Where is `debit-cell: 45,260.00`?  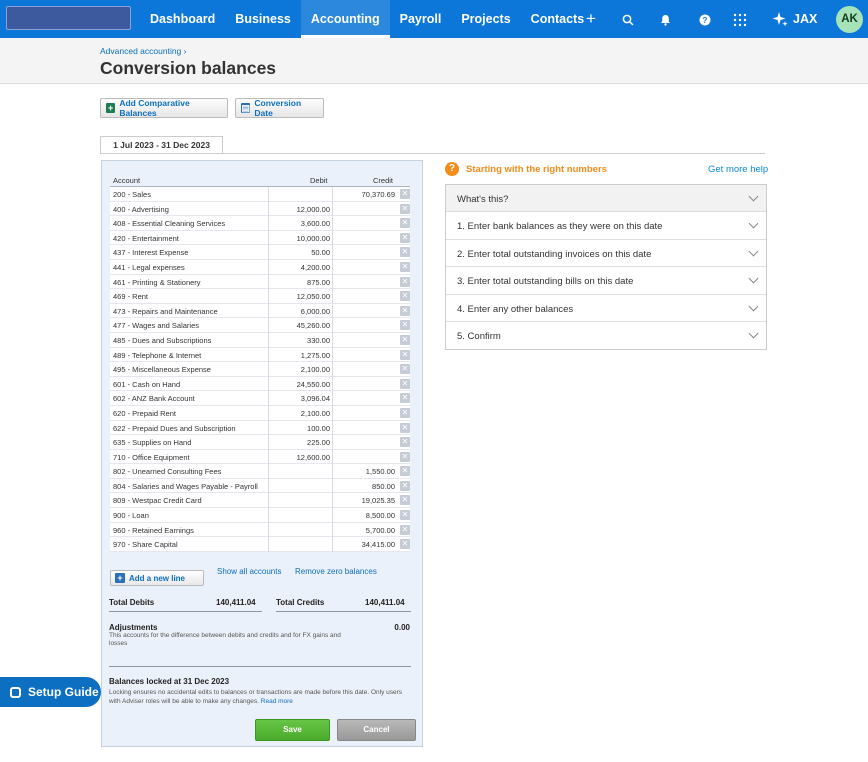
debit-cell: 45,260.00 is located at coordinates (300, 325).